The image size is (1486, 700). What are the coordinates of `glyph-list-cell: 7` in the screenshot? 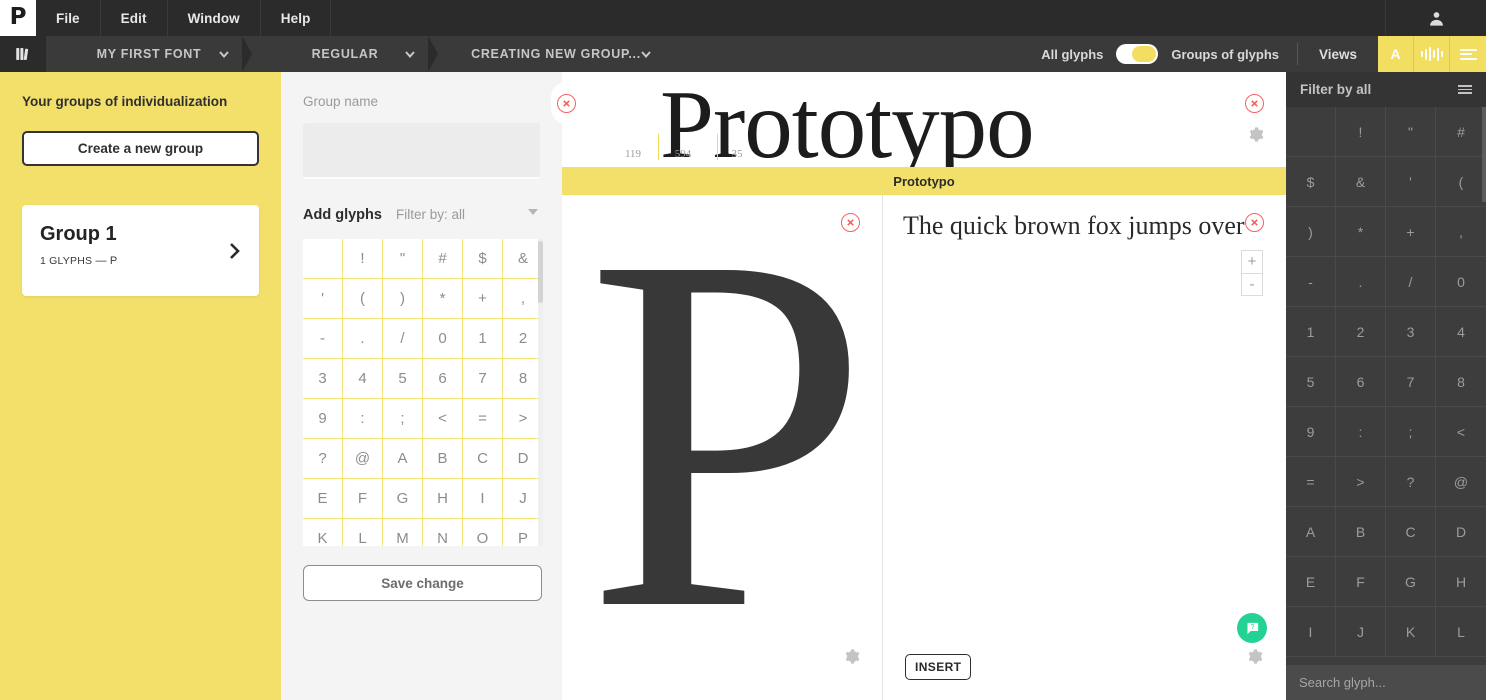 It's located at (1411, 382).